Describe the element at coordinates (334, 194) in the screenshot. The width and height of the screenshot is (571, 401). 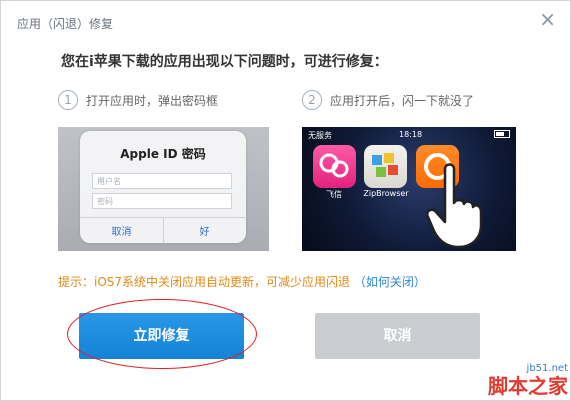
I see `app-label-1: 飞信` at that location.